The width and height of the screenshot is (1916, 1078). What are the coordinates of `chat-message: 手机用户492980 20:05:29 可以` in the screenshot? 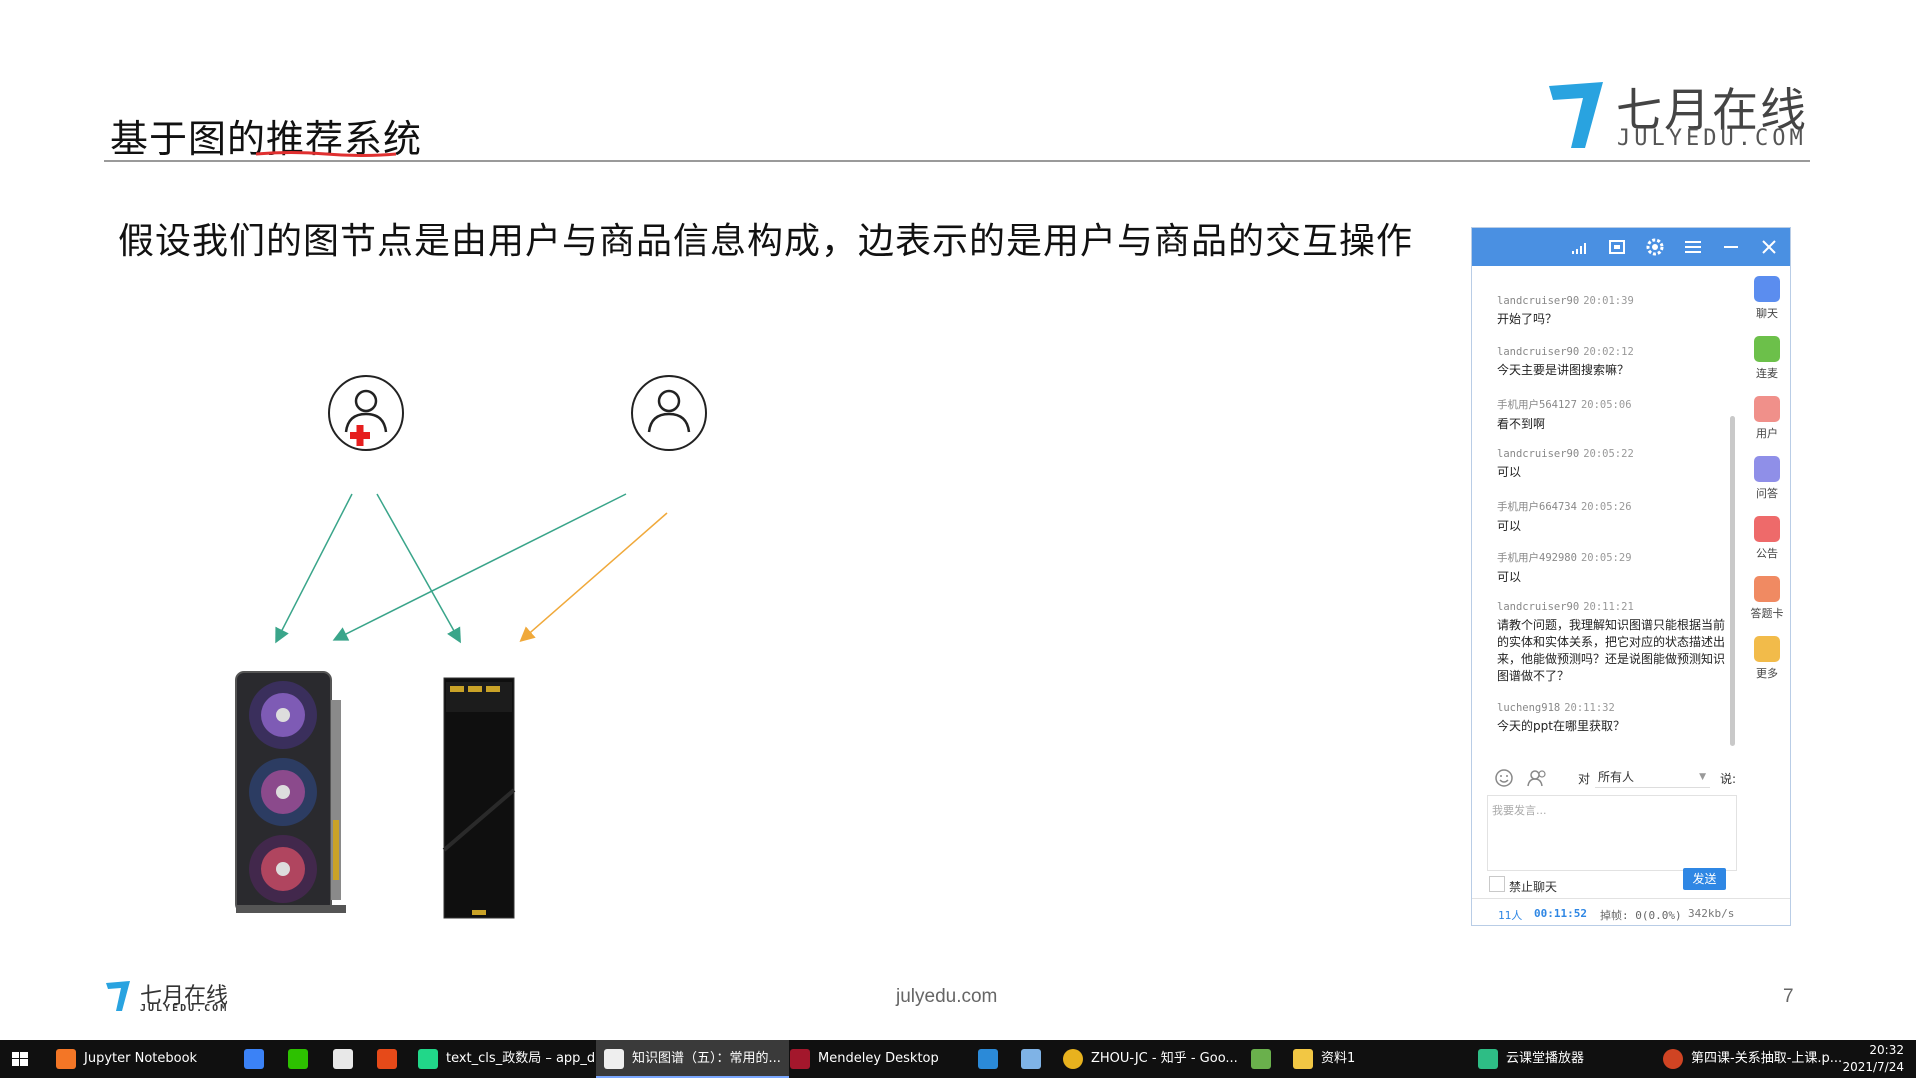 It's located at (1614, 568).